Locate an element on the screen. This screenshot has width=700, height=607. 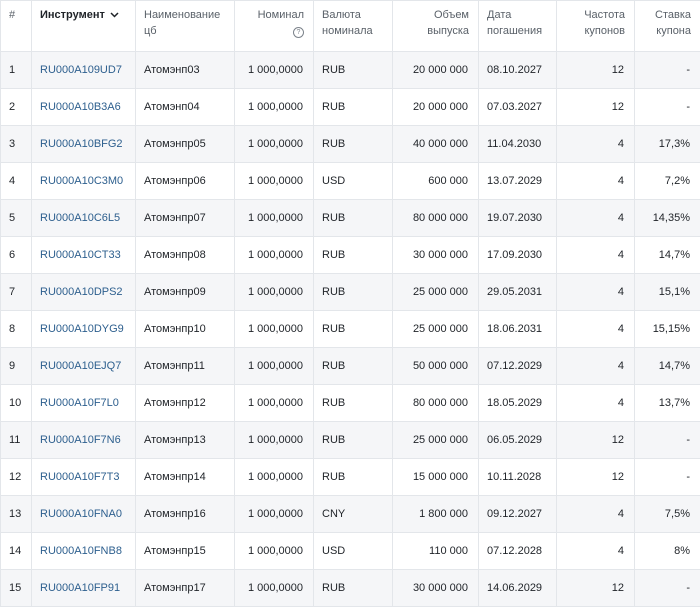
instrument-link-cell: RU000A10DPS2 is located at coordinates (84, 292).